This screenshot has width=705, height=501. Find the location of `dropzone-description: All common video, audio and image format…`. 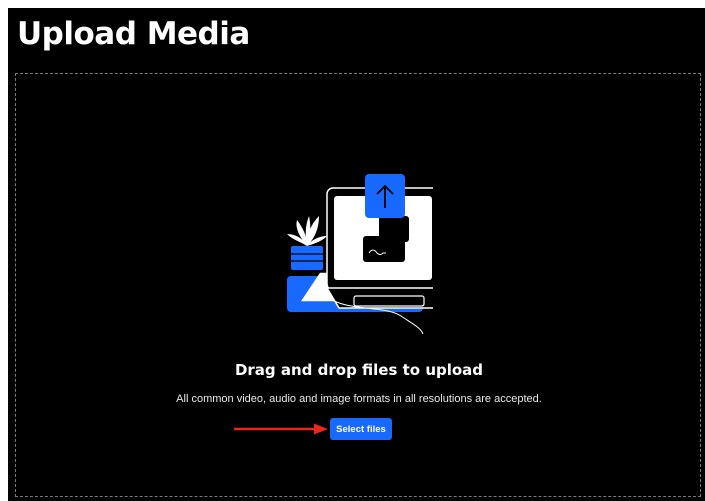

dropzone-description: All common video, audio and image format… is located at coordinates (359, 399).